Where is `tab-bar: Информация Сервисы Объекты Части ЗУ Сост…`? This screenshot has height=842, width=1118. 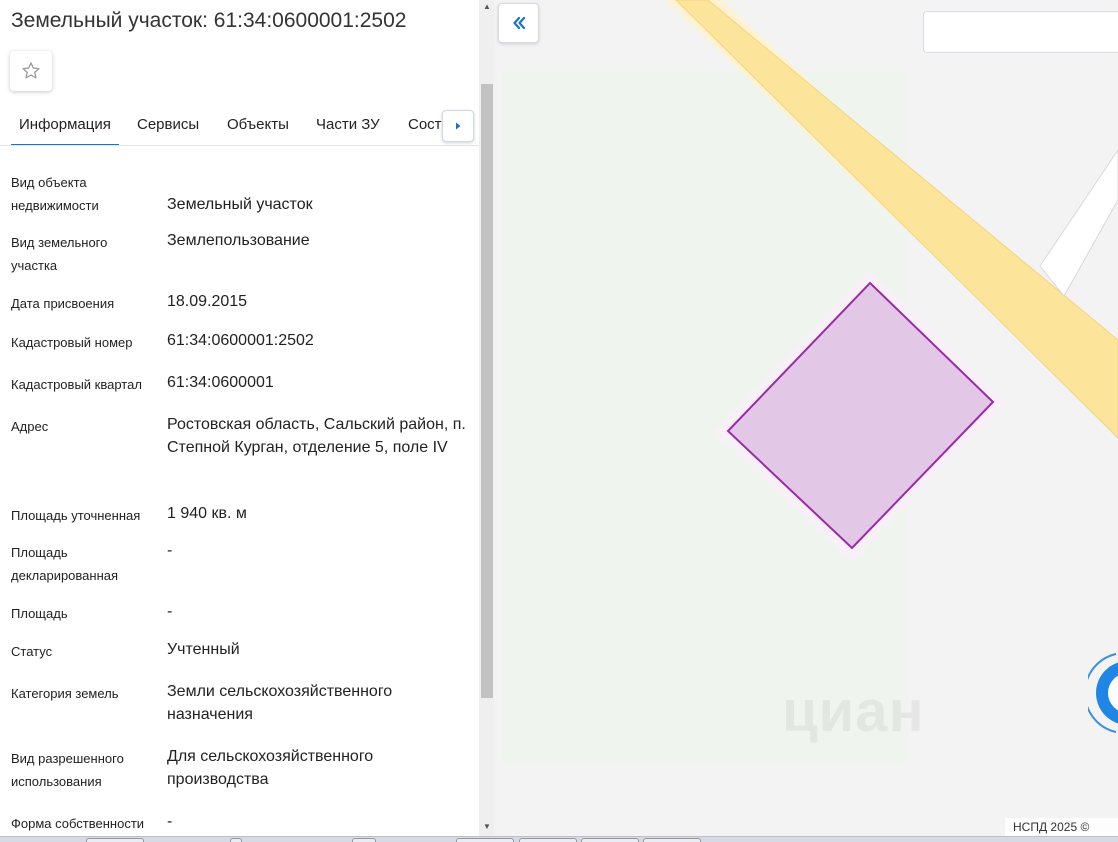
tab-bar: Информация Сервисы Объекты Части ЗУ Сост… is located at coordinates (239, 124).